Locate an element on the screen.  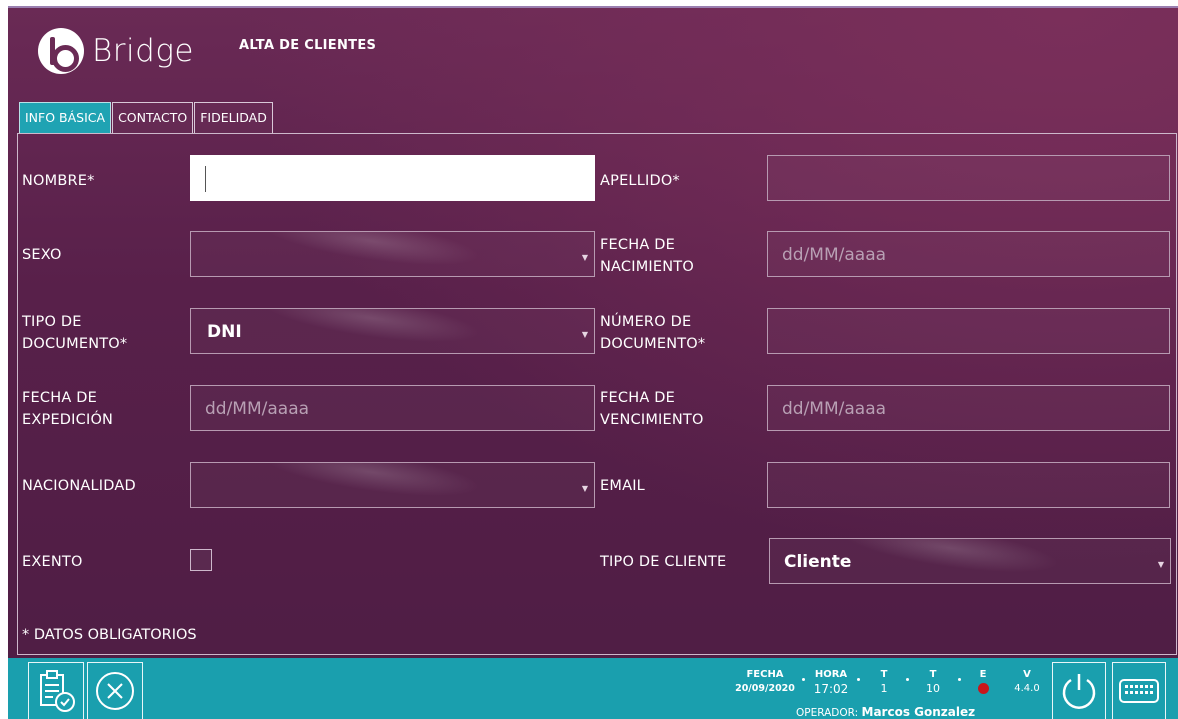
tipo-documento-label: TIPO DE DOCUMENTO* is located at coordinates (75, 333).